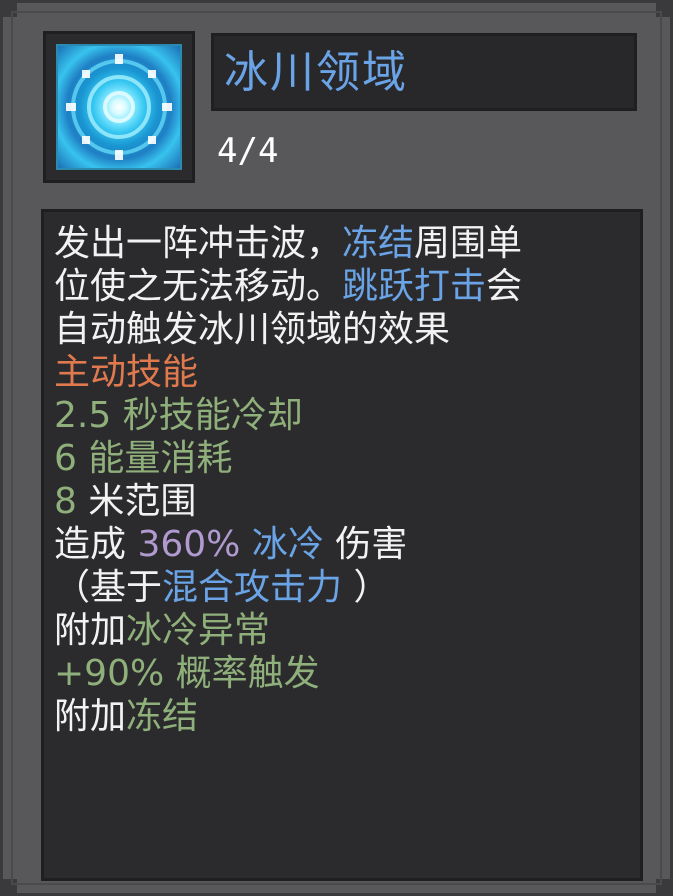 This screenshot has width=673, height=896. What do you see at coordinates (366, 587) in the screenshot?
I see `based-close: ）` at bounding box center [366, 587].